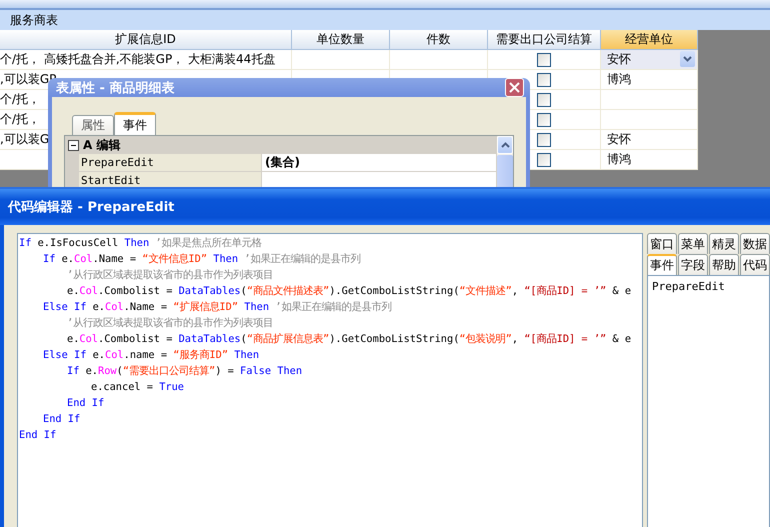 The height and width of the screenshot is (527, 770). Describe the element at coordinates (724, 243) in the screenshot. I see `tab: 精灵` at that location.